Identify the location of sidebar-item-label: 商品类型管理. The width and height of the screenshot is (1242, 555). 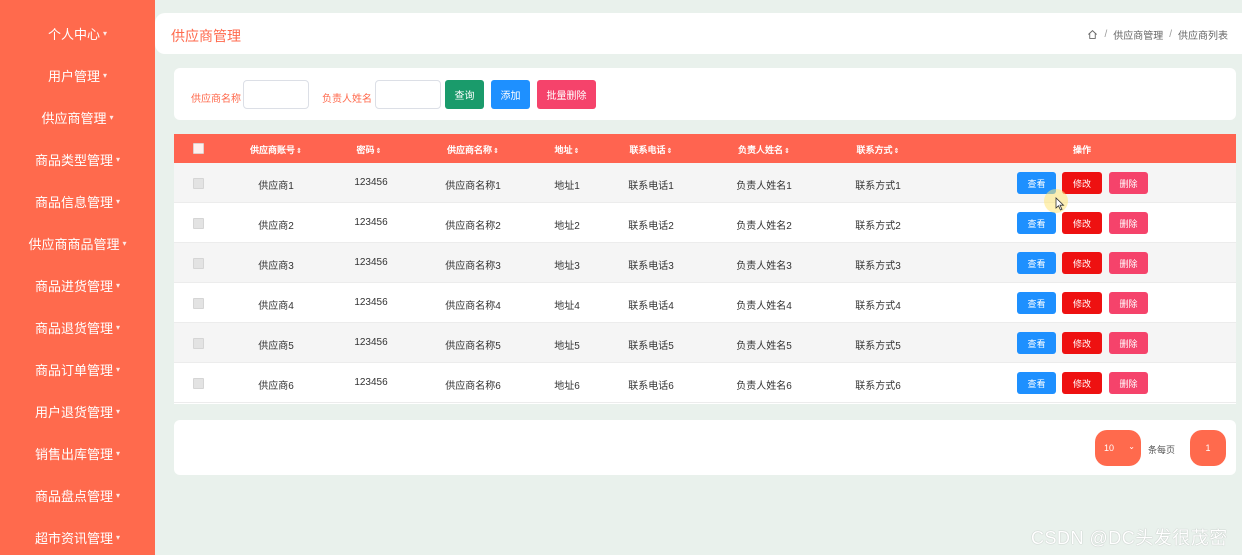
(73, 160).